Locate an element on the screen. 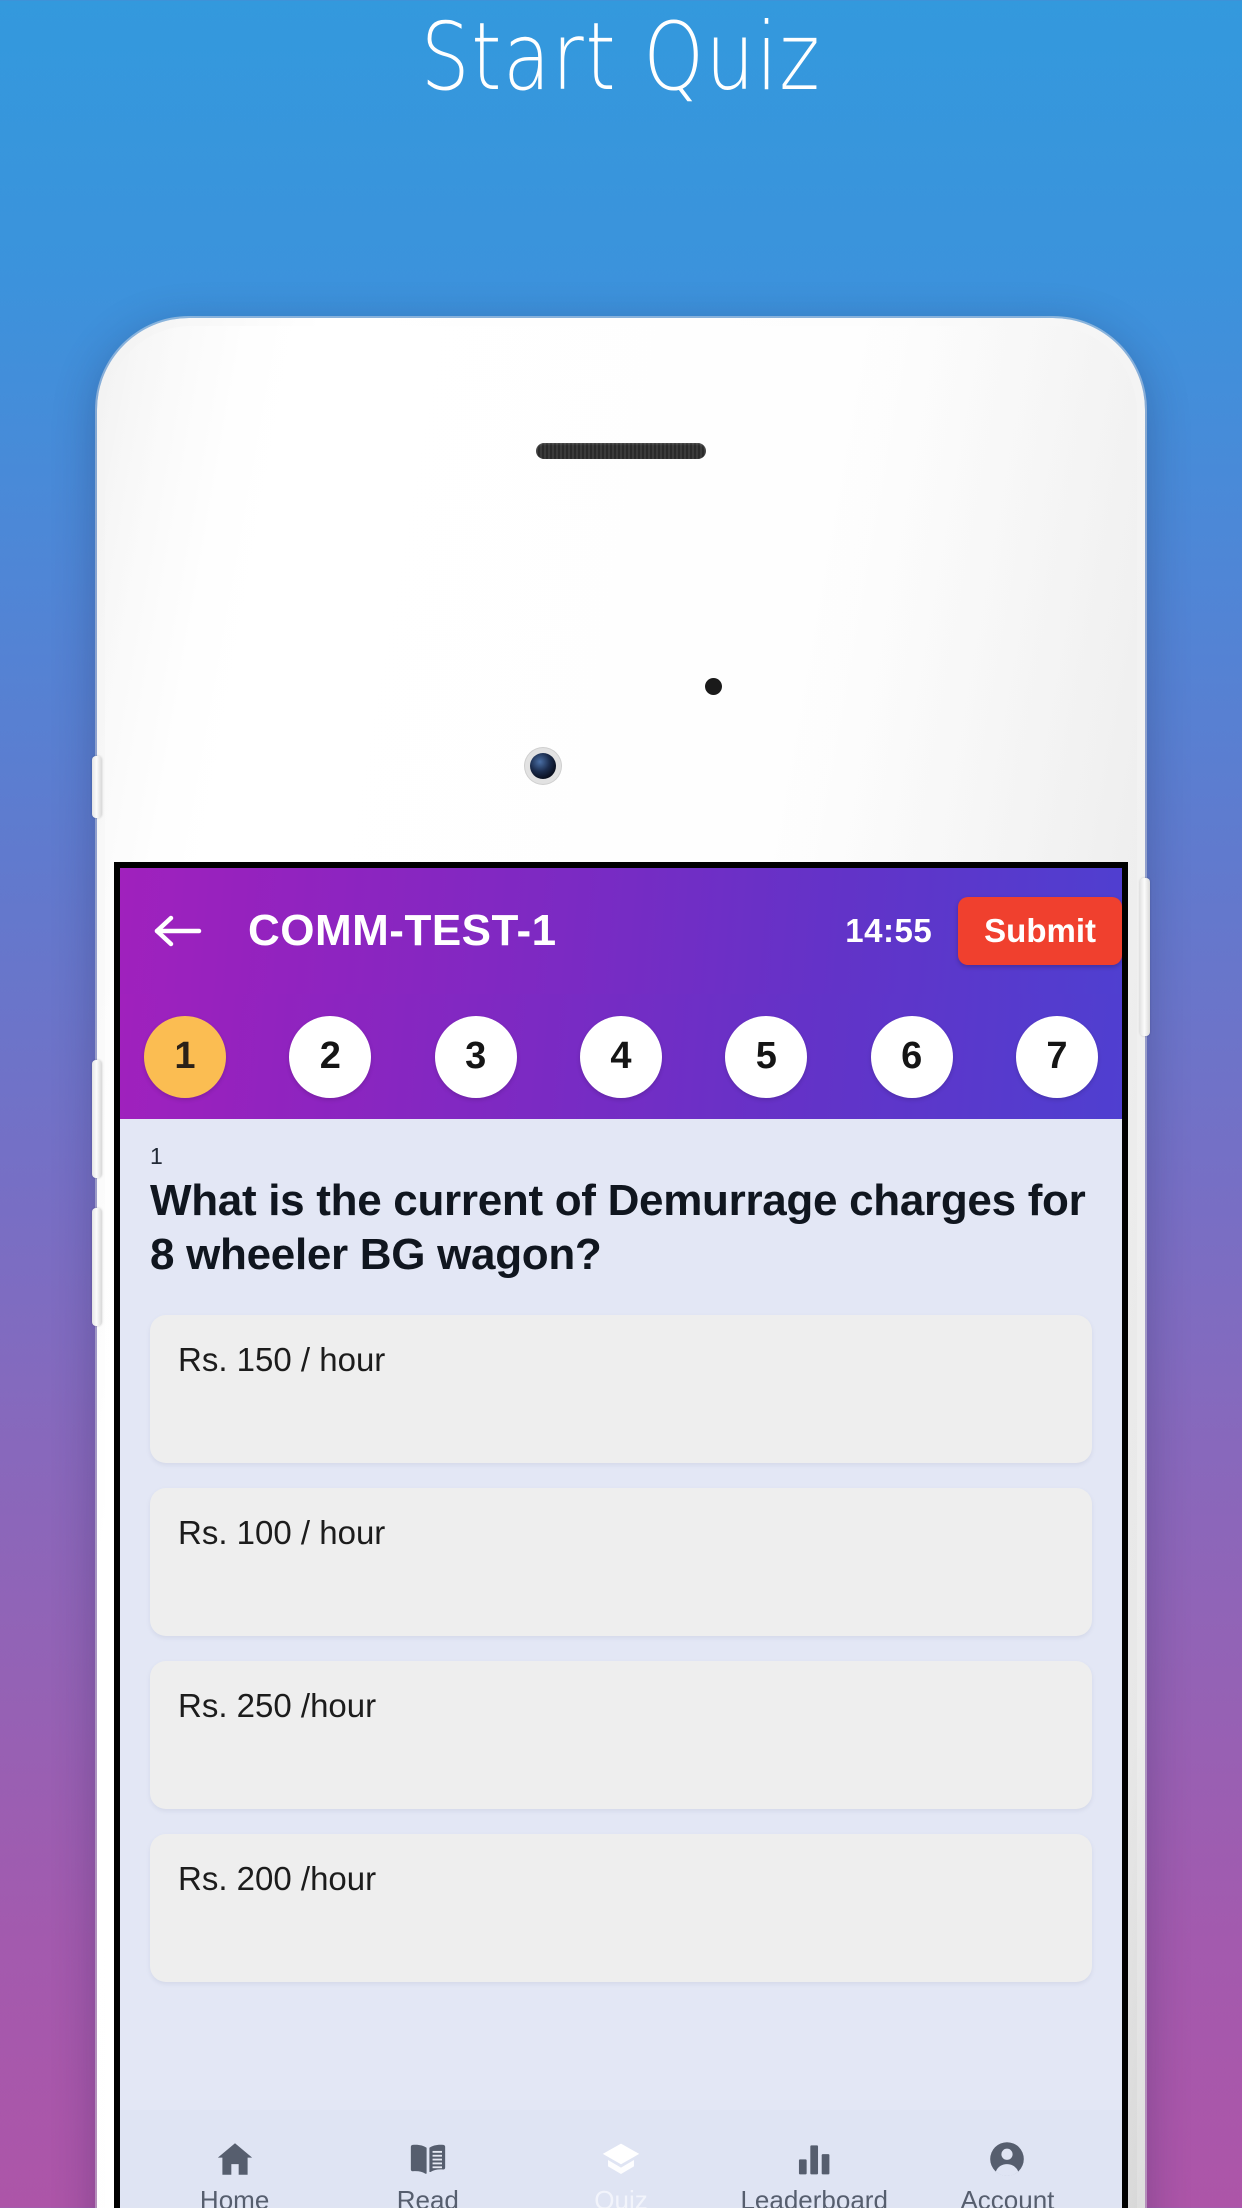 Image resolution: width=1242 pixels, height=2208 pixels. question-index-label: 1 is located at coordinates (156, 1156).